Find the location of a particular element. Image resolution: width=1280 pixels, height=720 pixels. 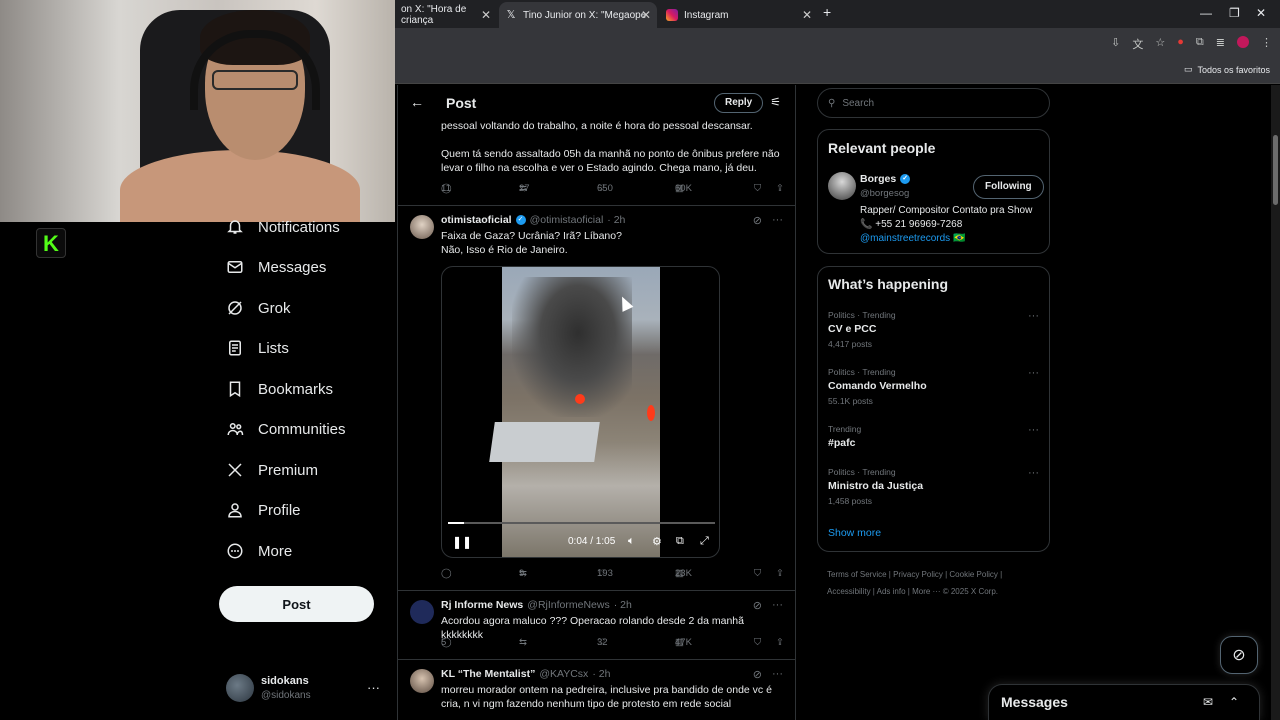

search-input: ⚲ Search is located at coordinates (933, 103).